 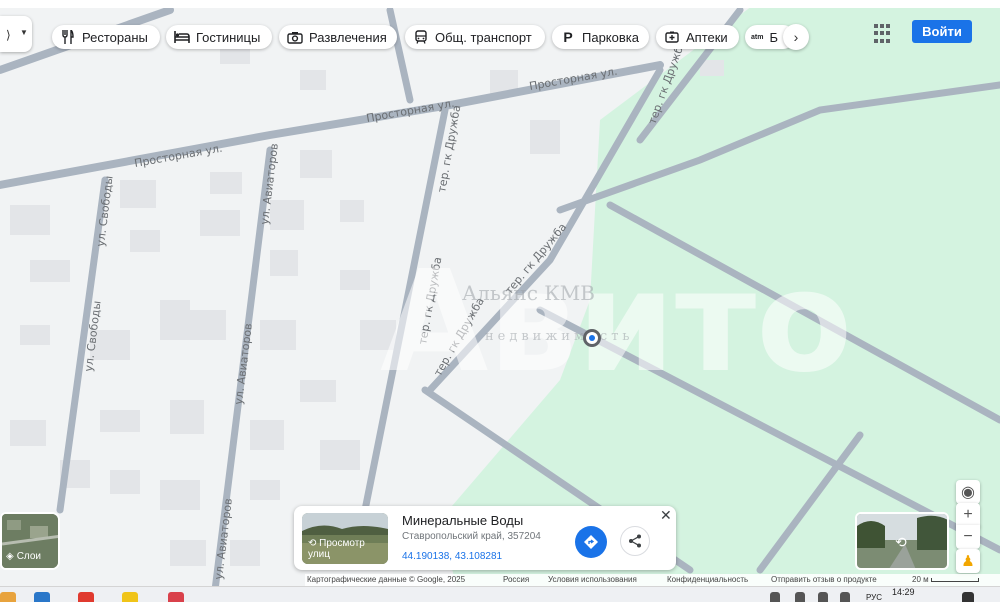 I want to click on street-view-preview: ⟲, so click(x=902, y=541).